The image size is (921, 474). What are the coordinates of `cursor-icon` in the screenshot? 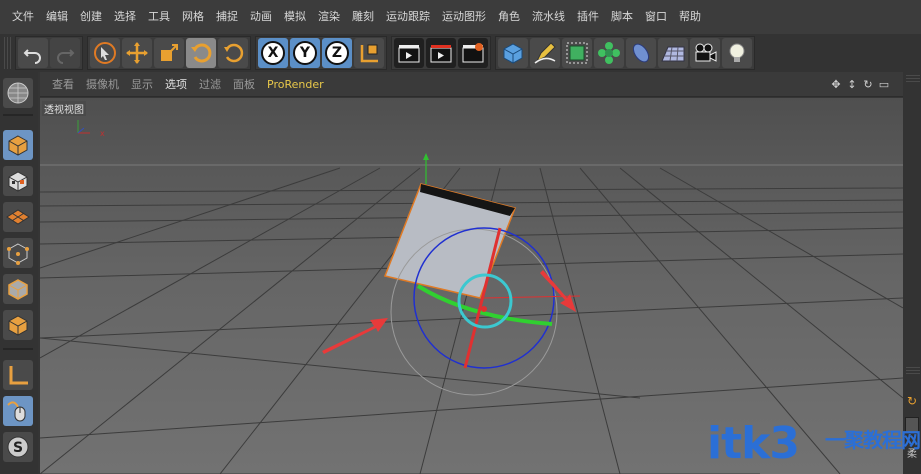 It's located at (105, 53).